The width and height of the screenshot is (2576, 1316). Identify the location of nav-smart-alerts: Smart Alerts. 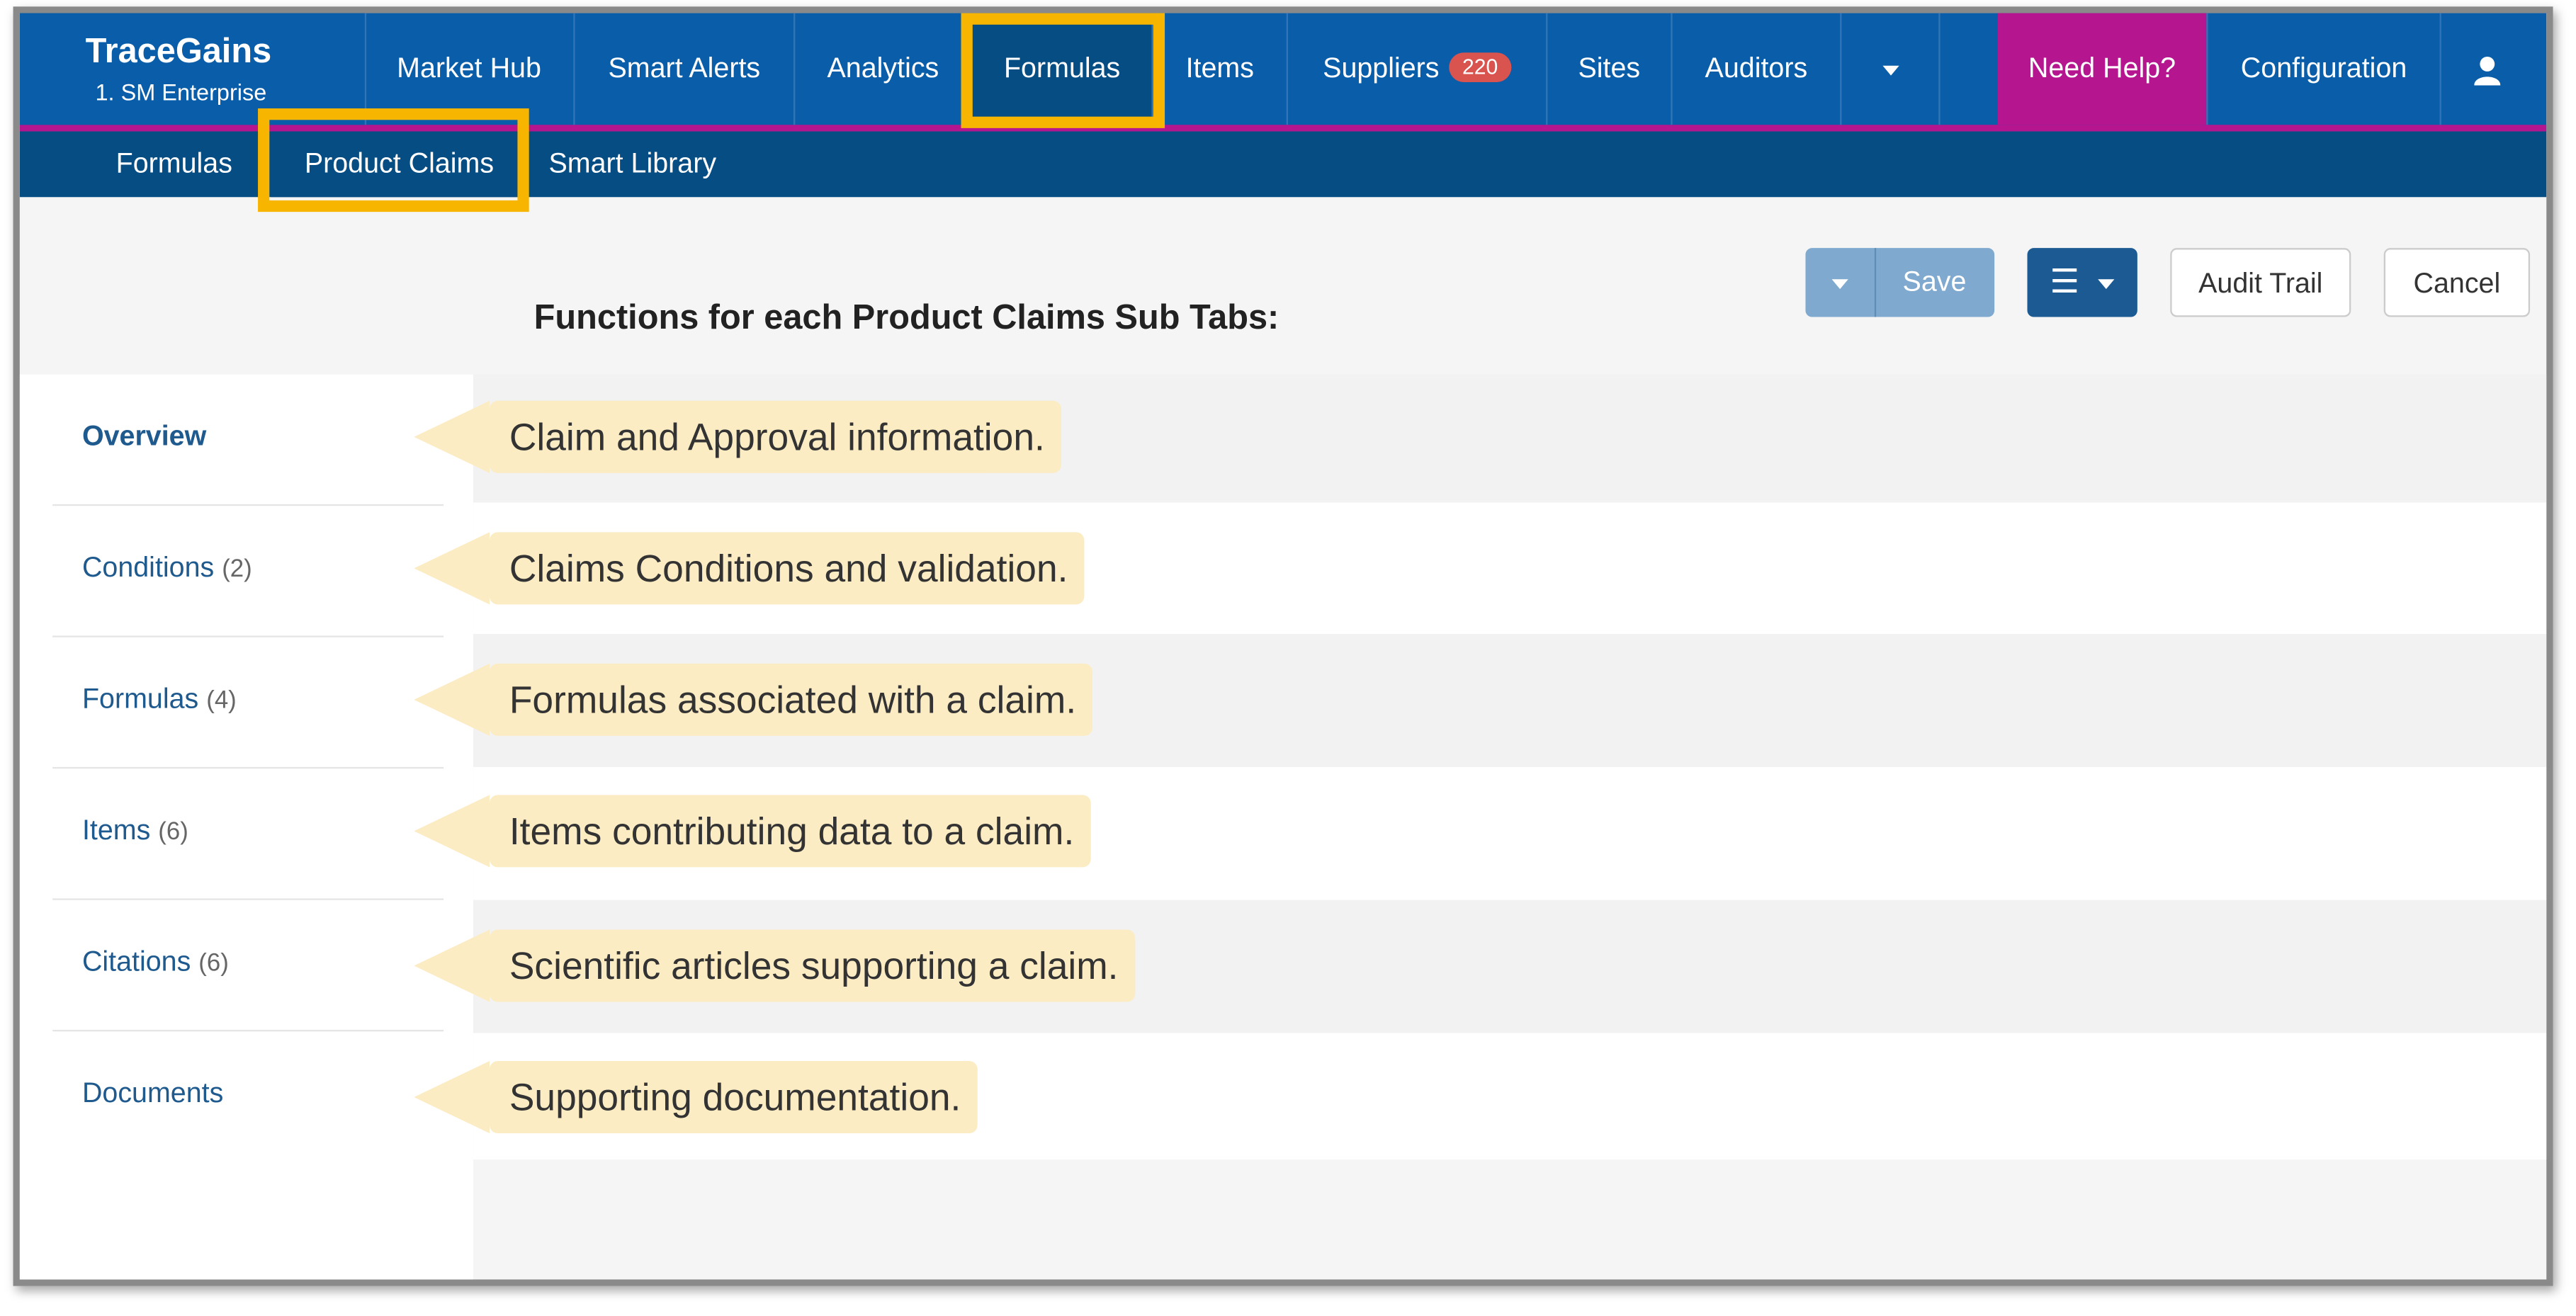
(685, 69).